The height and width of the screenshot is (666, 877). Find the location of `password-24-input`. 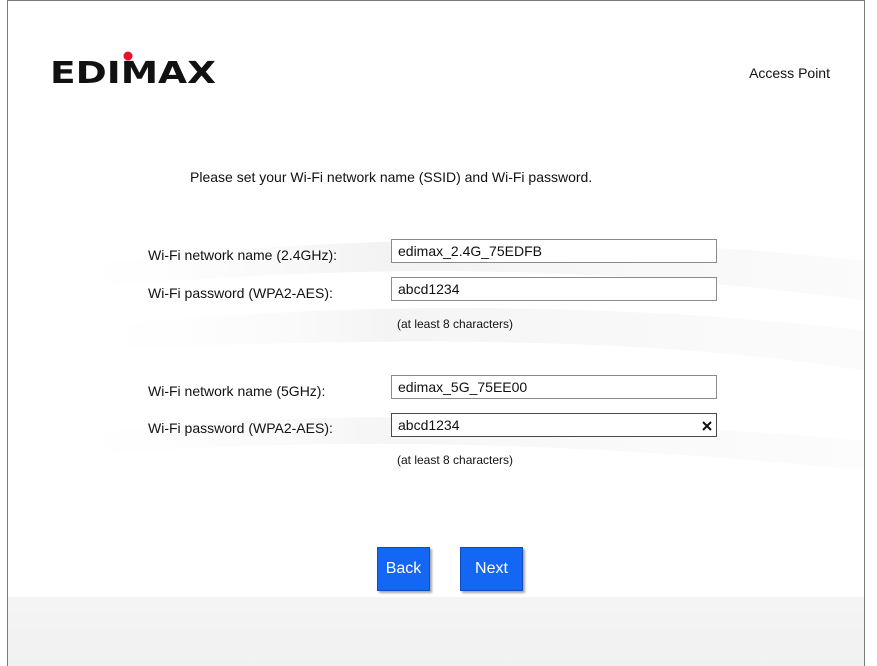

password-24-input is located at coordinates (554, 289).